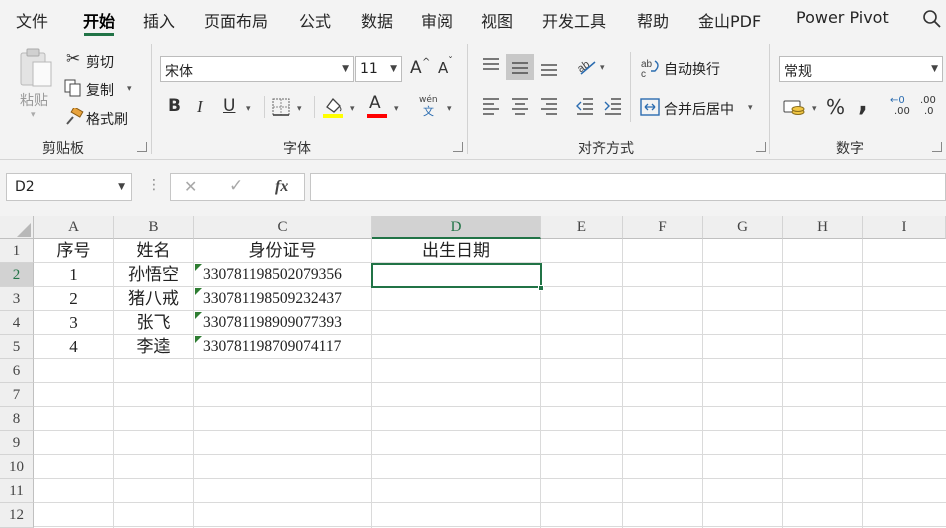  I want to click on bold-button: B, so click(174, 106).